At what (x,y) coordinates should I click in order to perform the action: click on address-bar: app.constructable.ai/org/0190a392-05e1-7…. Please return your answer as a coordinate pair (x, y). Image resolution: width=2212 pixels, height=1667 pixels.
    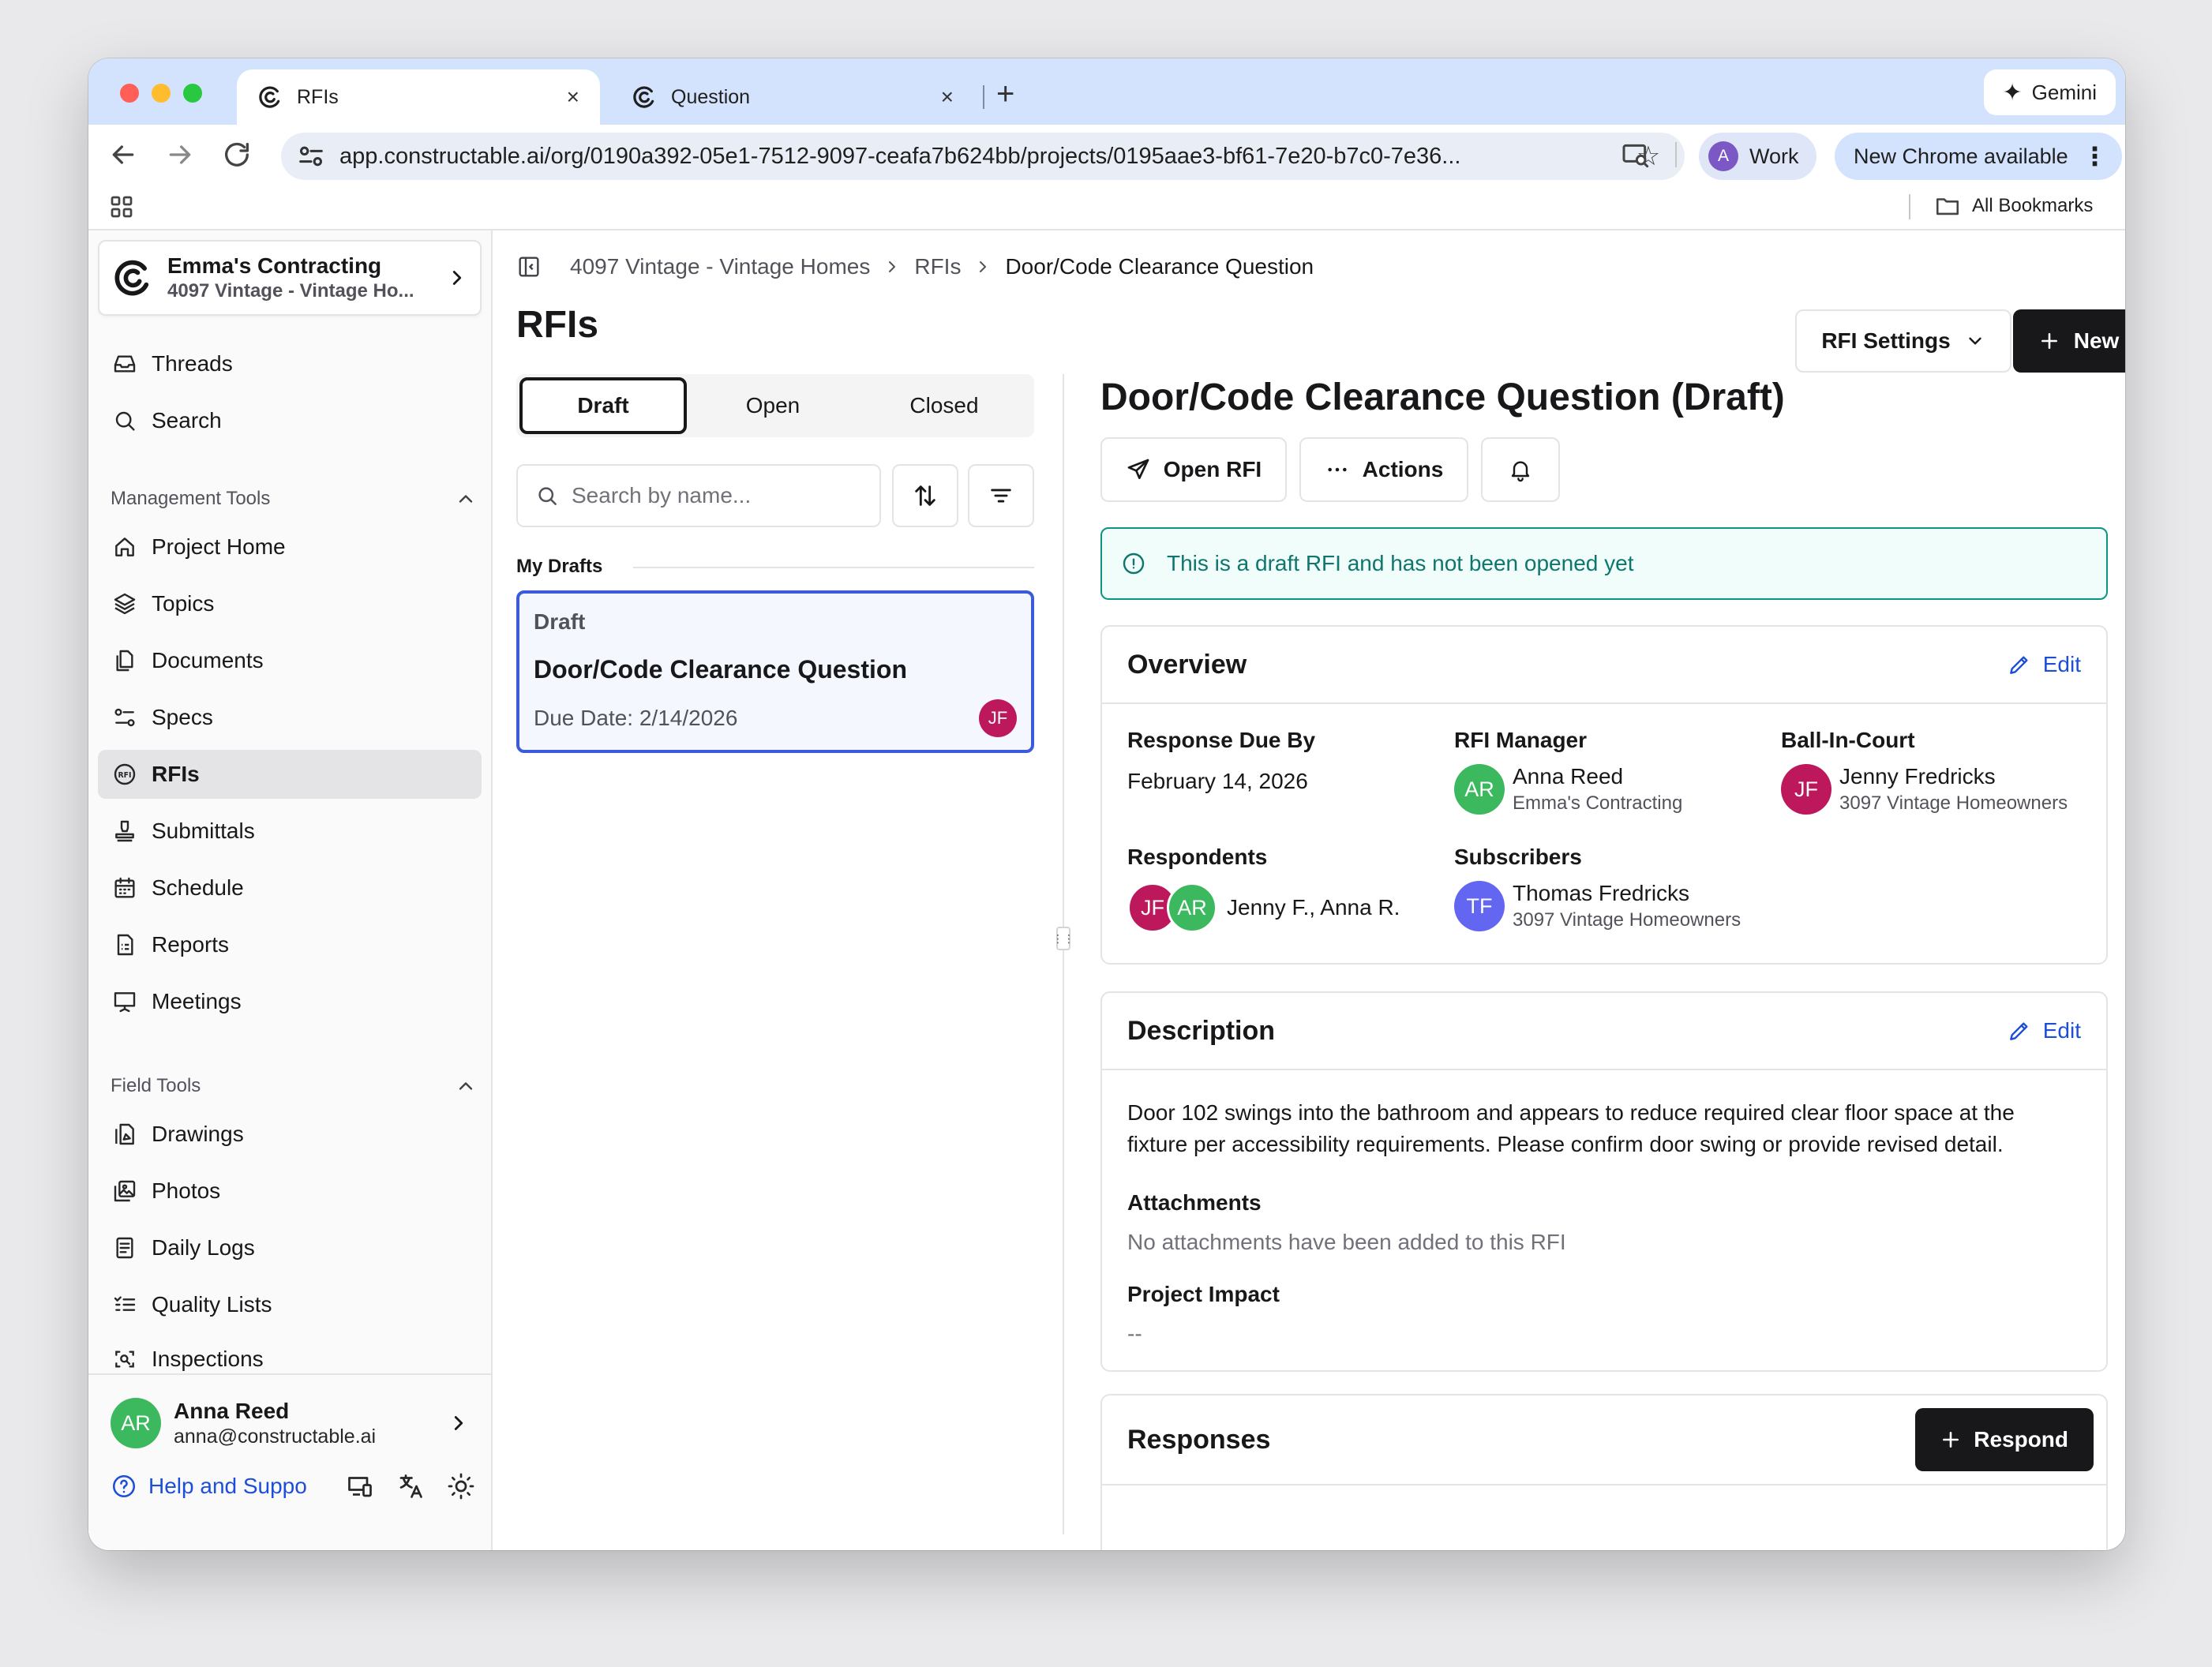
    Looking at the image, I should click on (983, 156).